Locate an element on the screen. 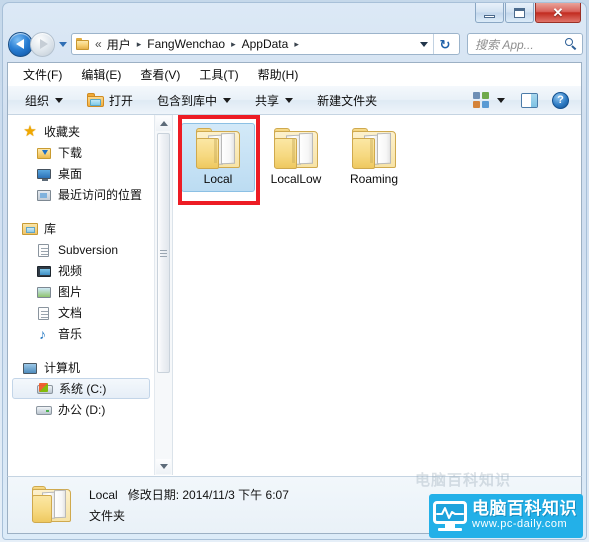 This screenshot has width=589, height=542. open-button: 打开 is located at coordinates (110, 100).